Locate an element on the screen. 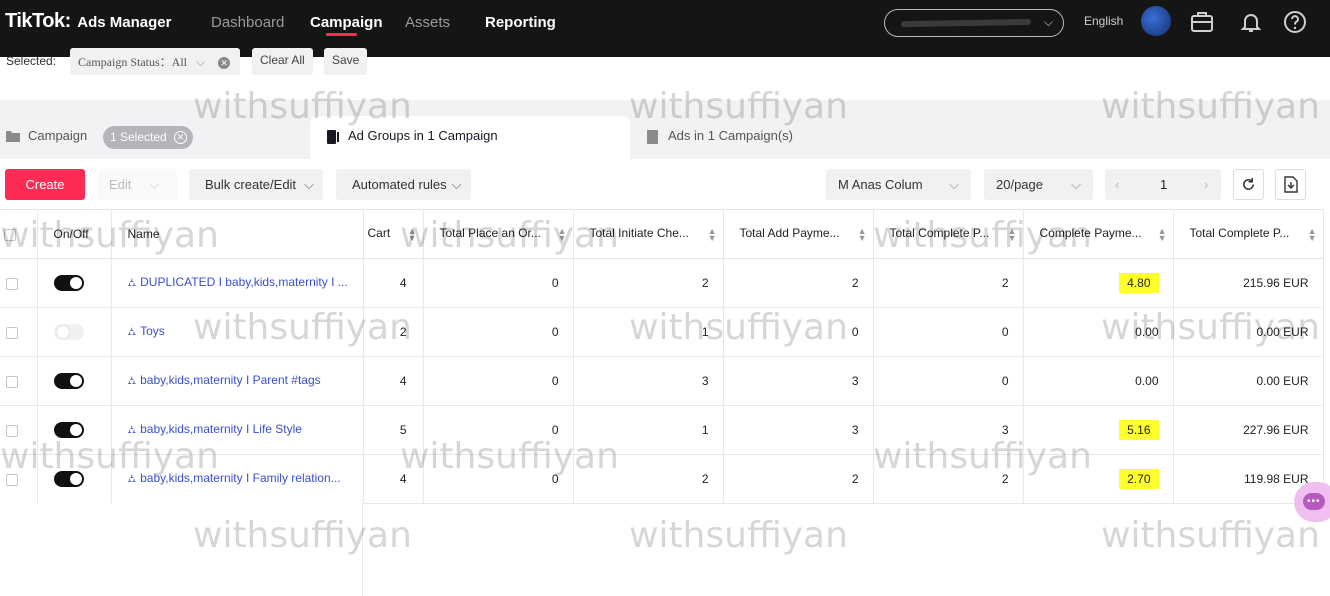 The height and width of the screenshot is (596, 1330). nav-assets: Assets is located at coordinates (427, 22).